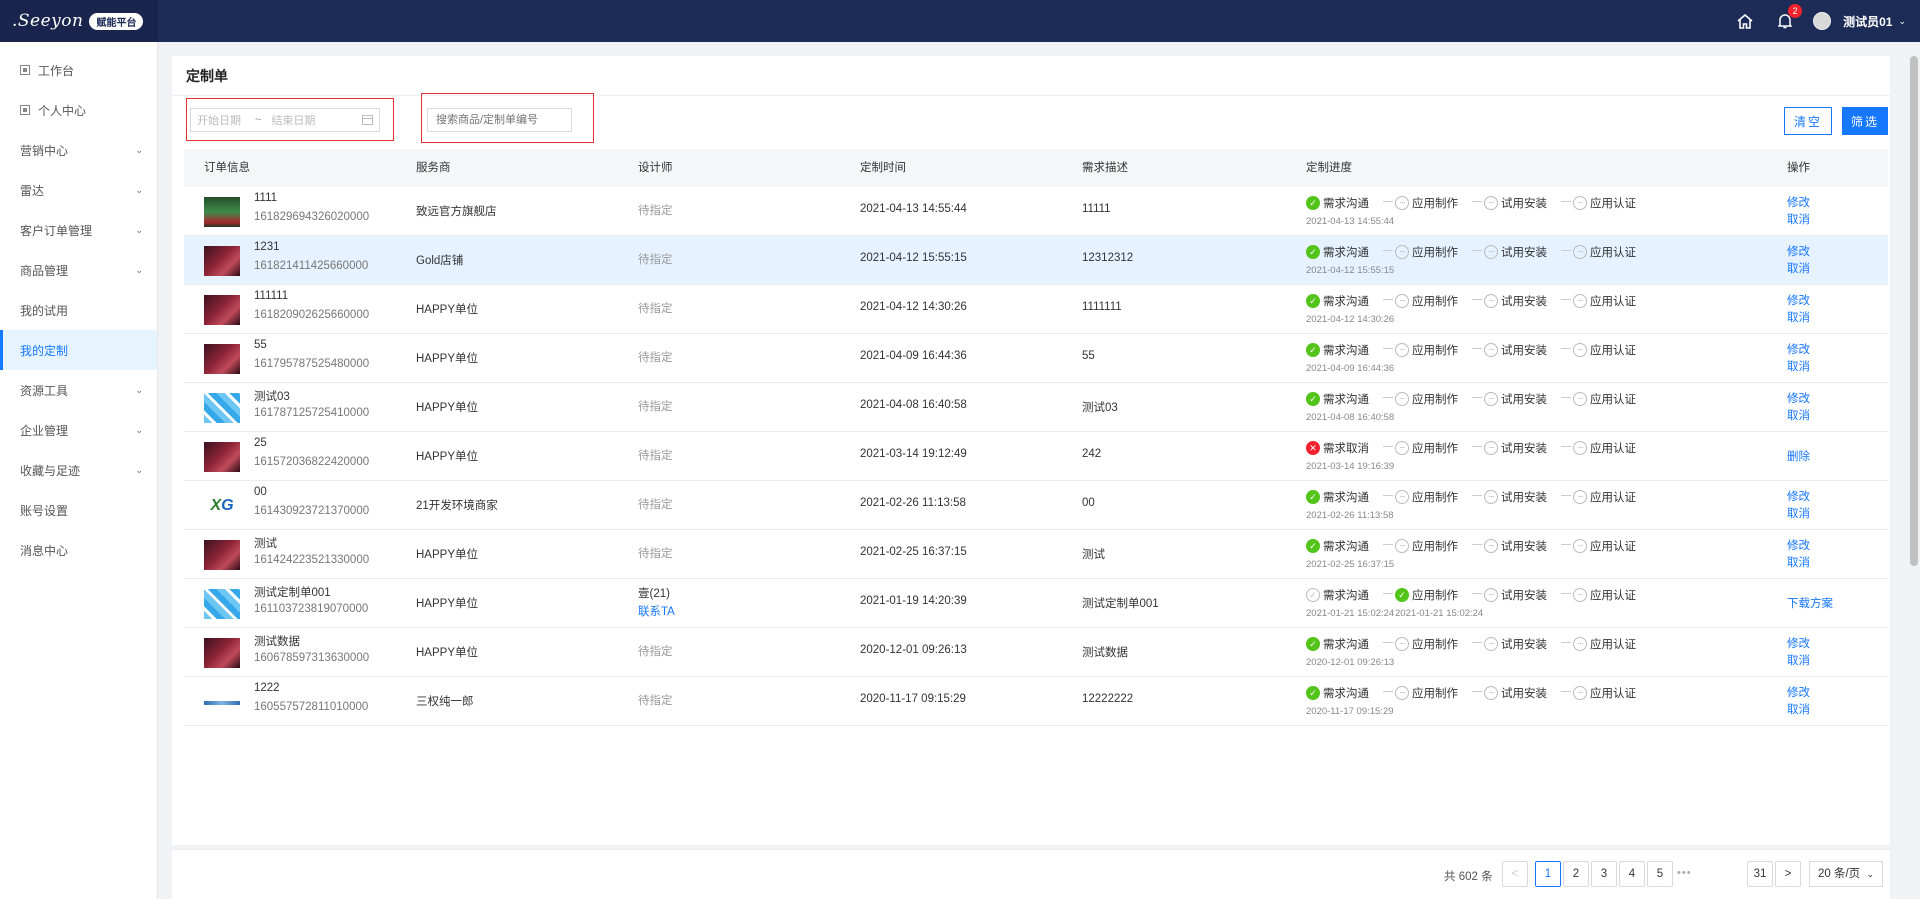 Image resolution: width=1920 pixels, height=899 pixels. I want to click on close-circle-icon: ✕, so click(1313, 448).